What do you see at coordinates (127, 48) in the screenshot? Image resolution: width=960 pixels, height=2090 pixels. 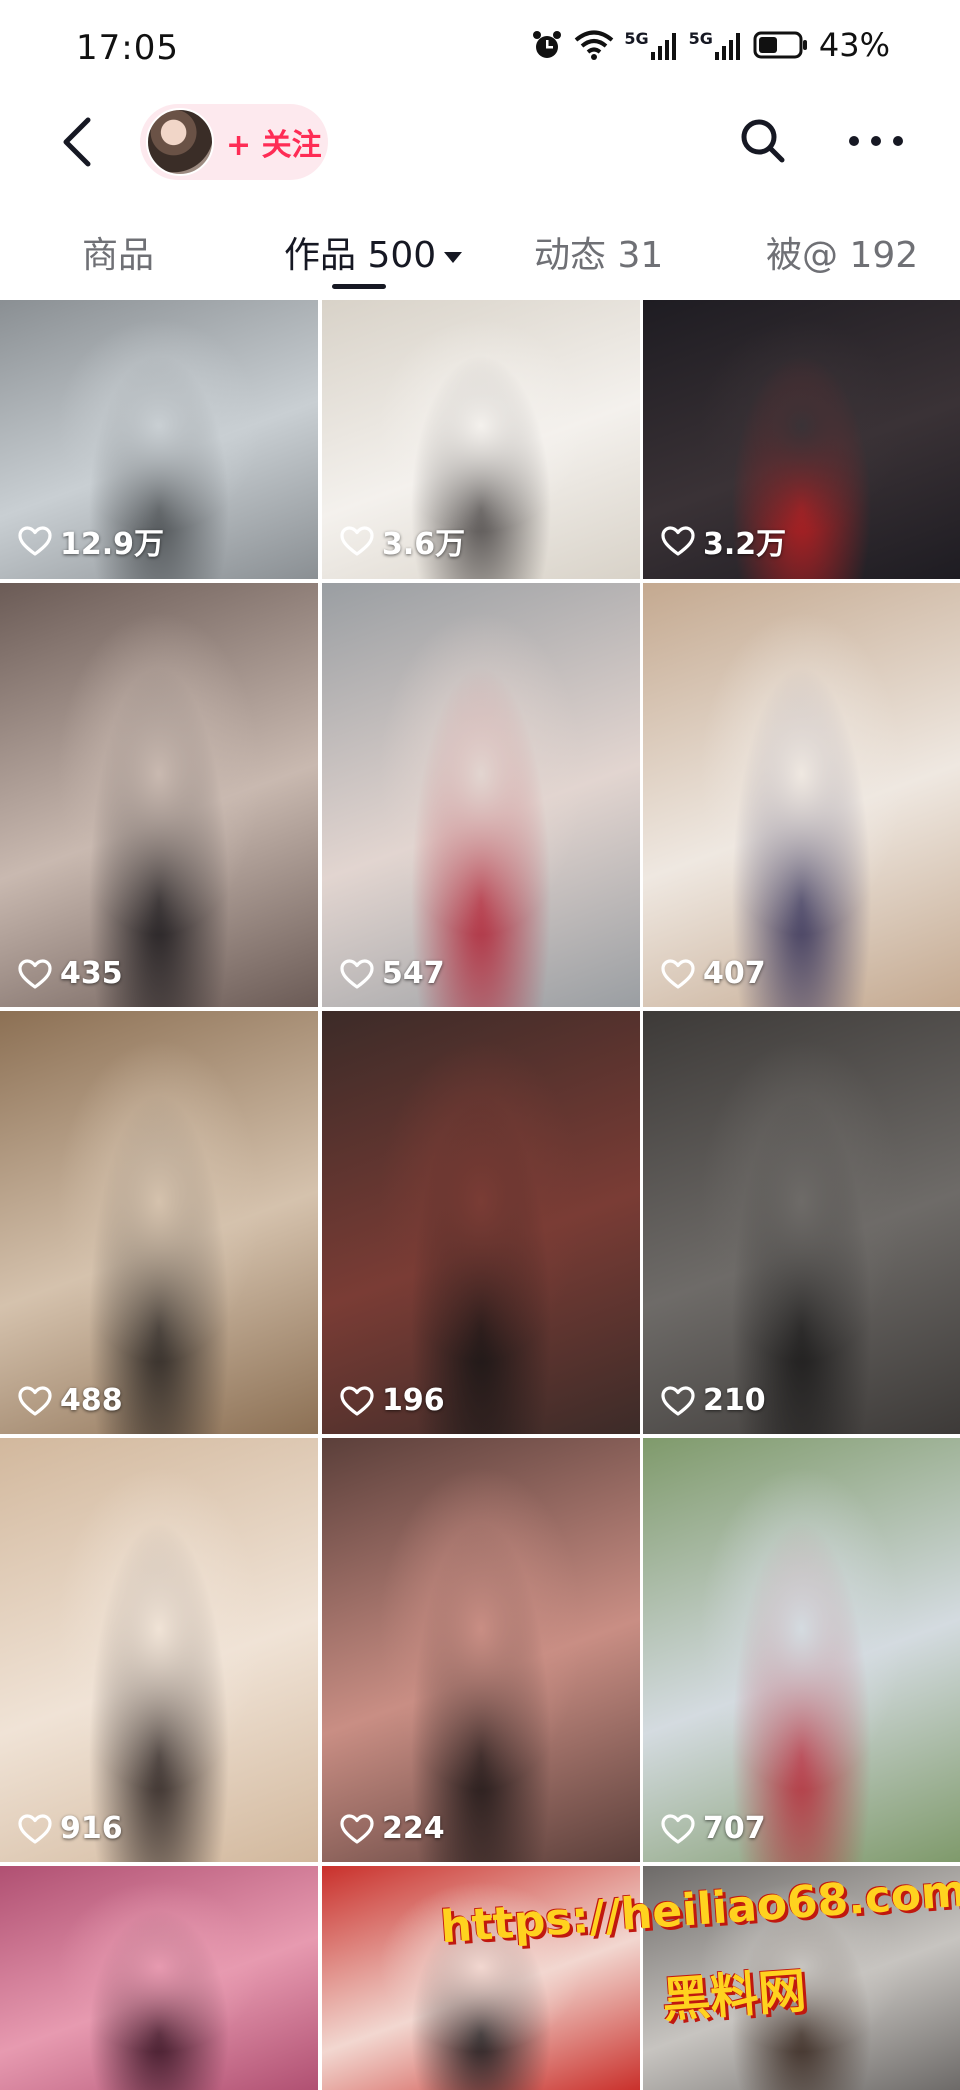 I see `status-time: 17:05` at bounding box center [127, 48].